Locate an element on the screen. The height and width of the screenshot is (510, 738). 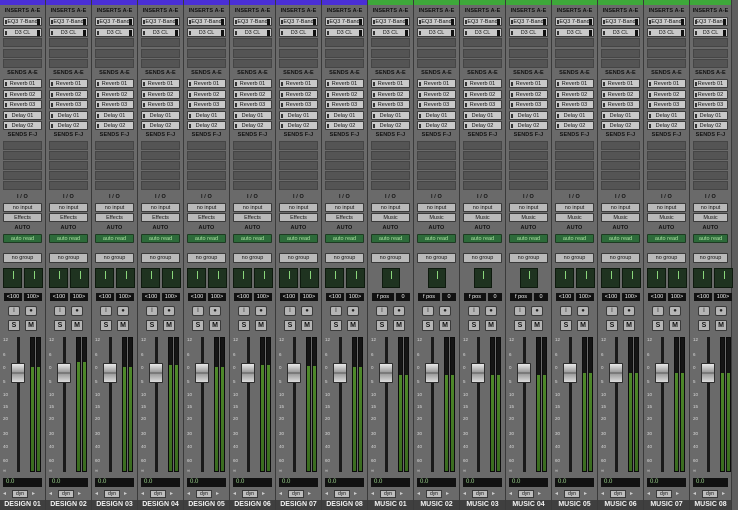
pan-knob-left is located at coordinates (702, 278).